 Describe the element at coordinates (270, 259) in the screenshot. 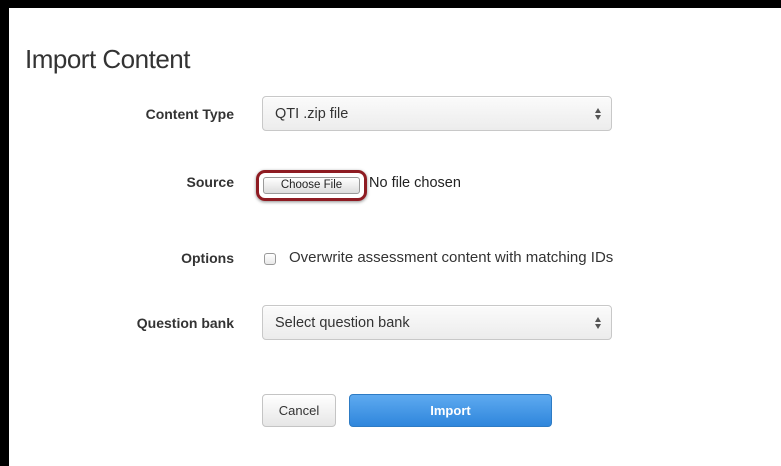

I see `overwrite-checkbox` at that location.